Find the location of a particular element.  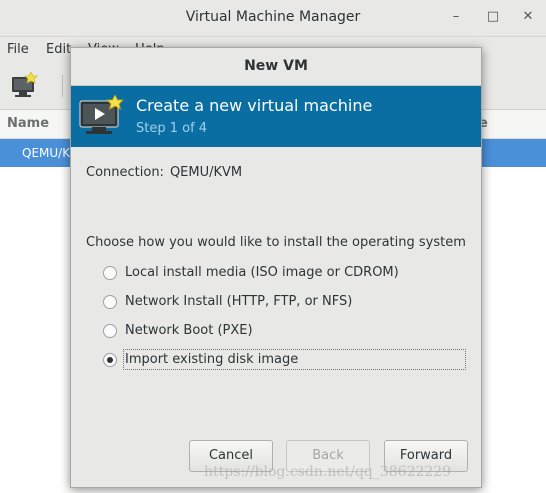

radio-import-disk is located at coordinates (110, 360).